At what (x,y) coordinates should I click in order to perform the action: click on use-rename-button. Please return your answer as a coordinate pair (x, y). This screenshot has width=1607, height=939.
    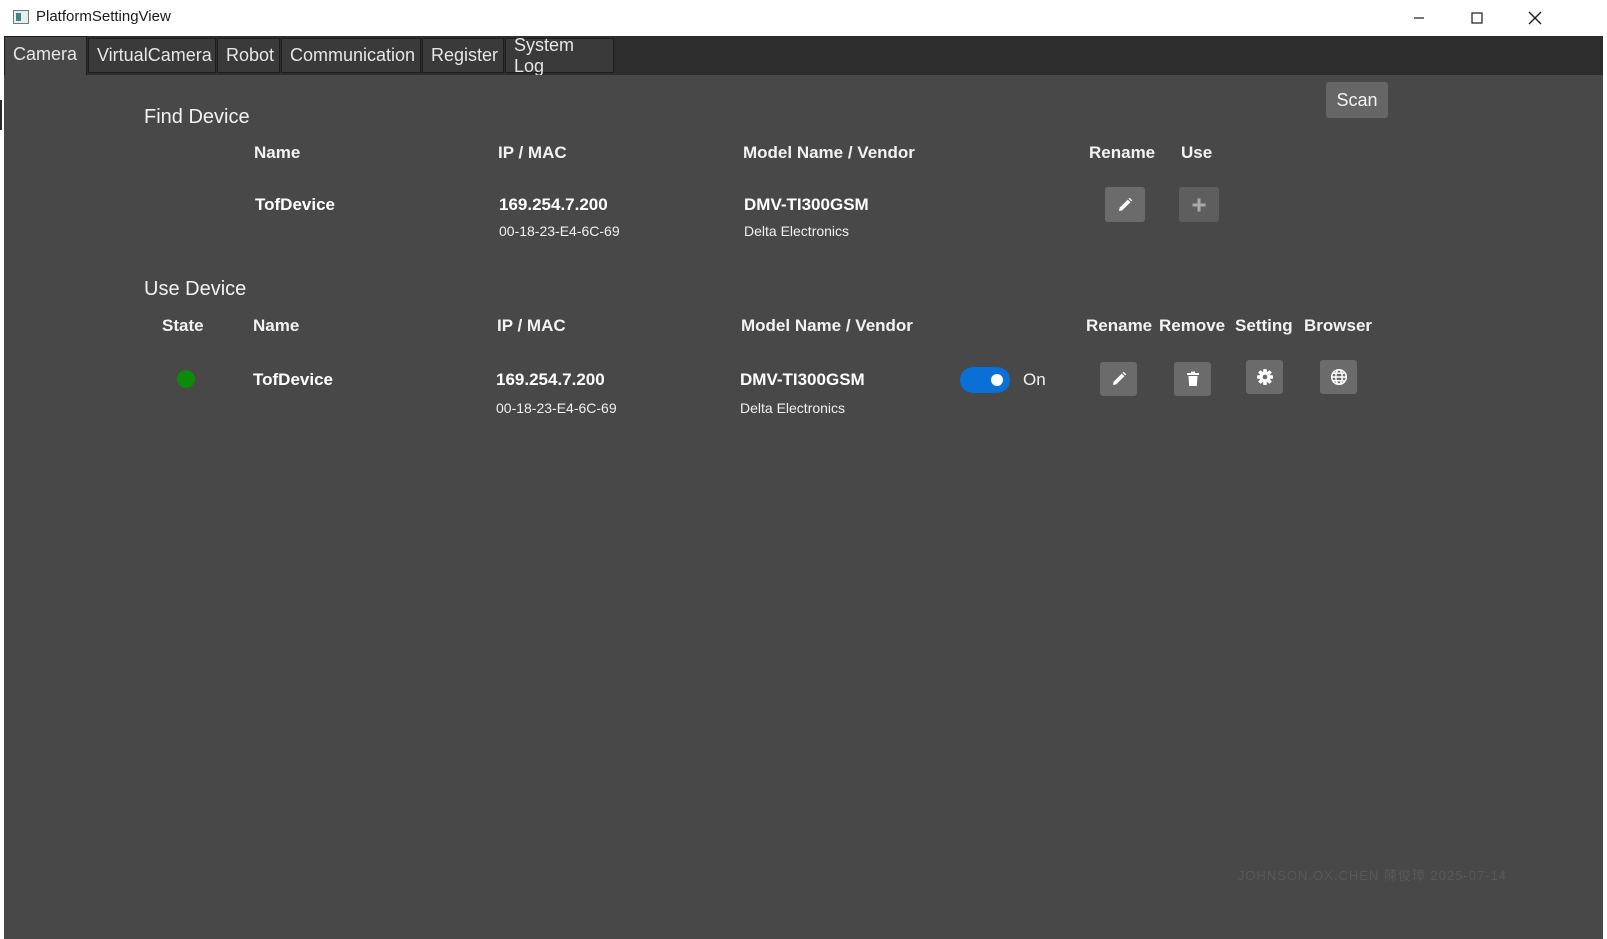
    Looking at the image, I should click on (1118, 379).